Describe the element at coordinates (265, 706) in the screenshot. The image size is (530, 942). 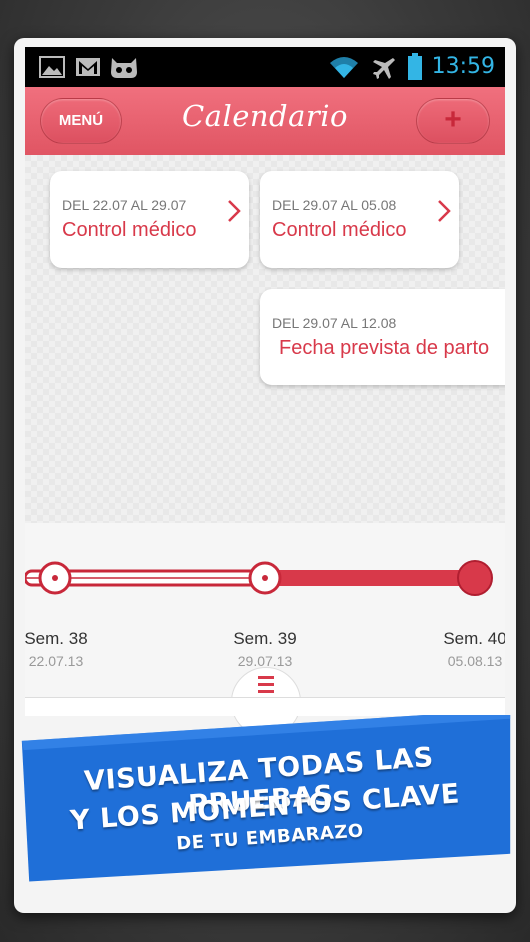
I see `bottom-bar` at that location.